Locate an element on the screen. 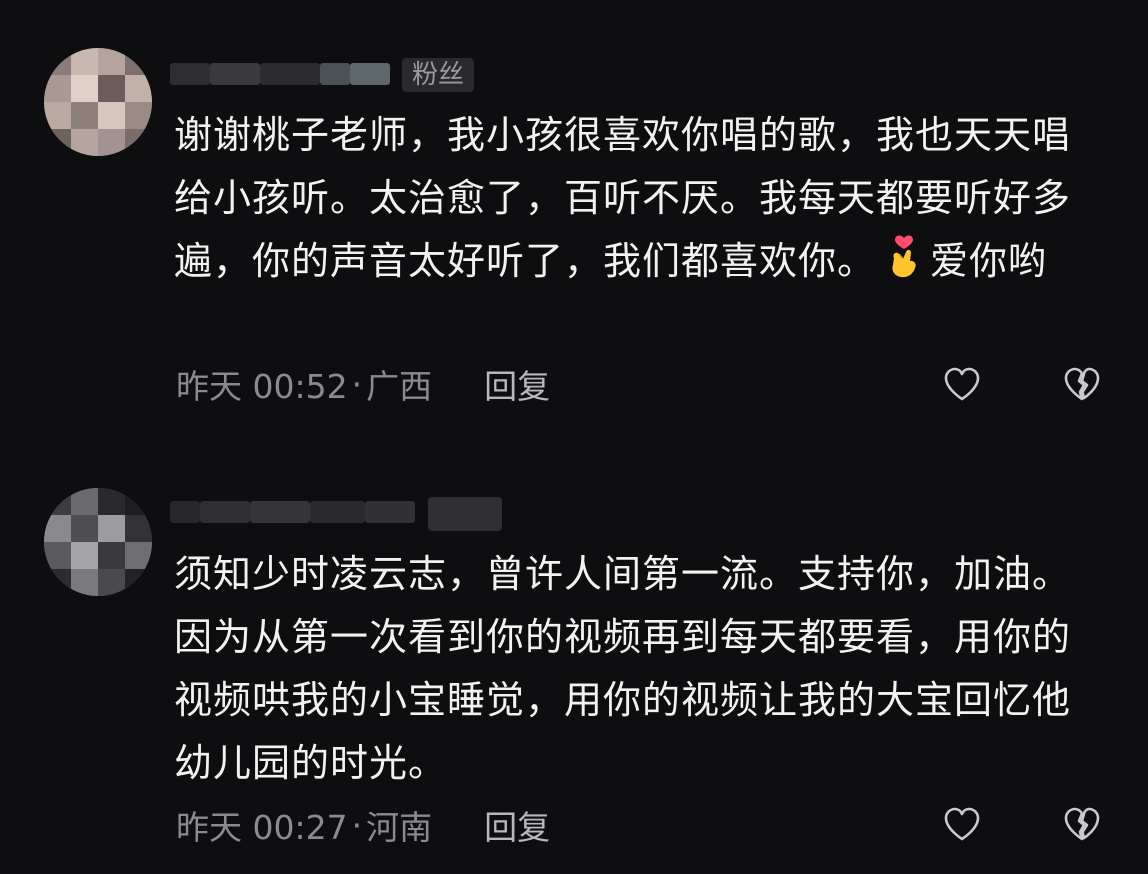 This screenshot has height=874, width=1148. comment-location: 河南 is located at coordinates (399, 827).